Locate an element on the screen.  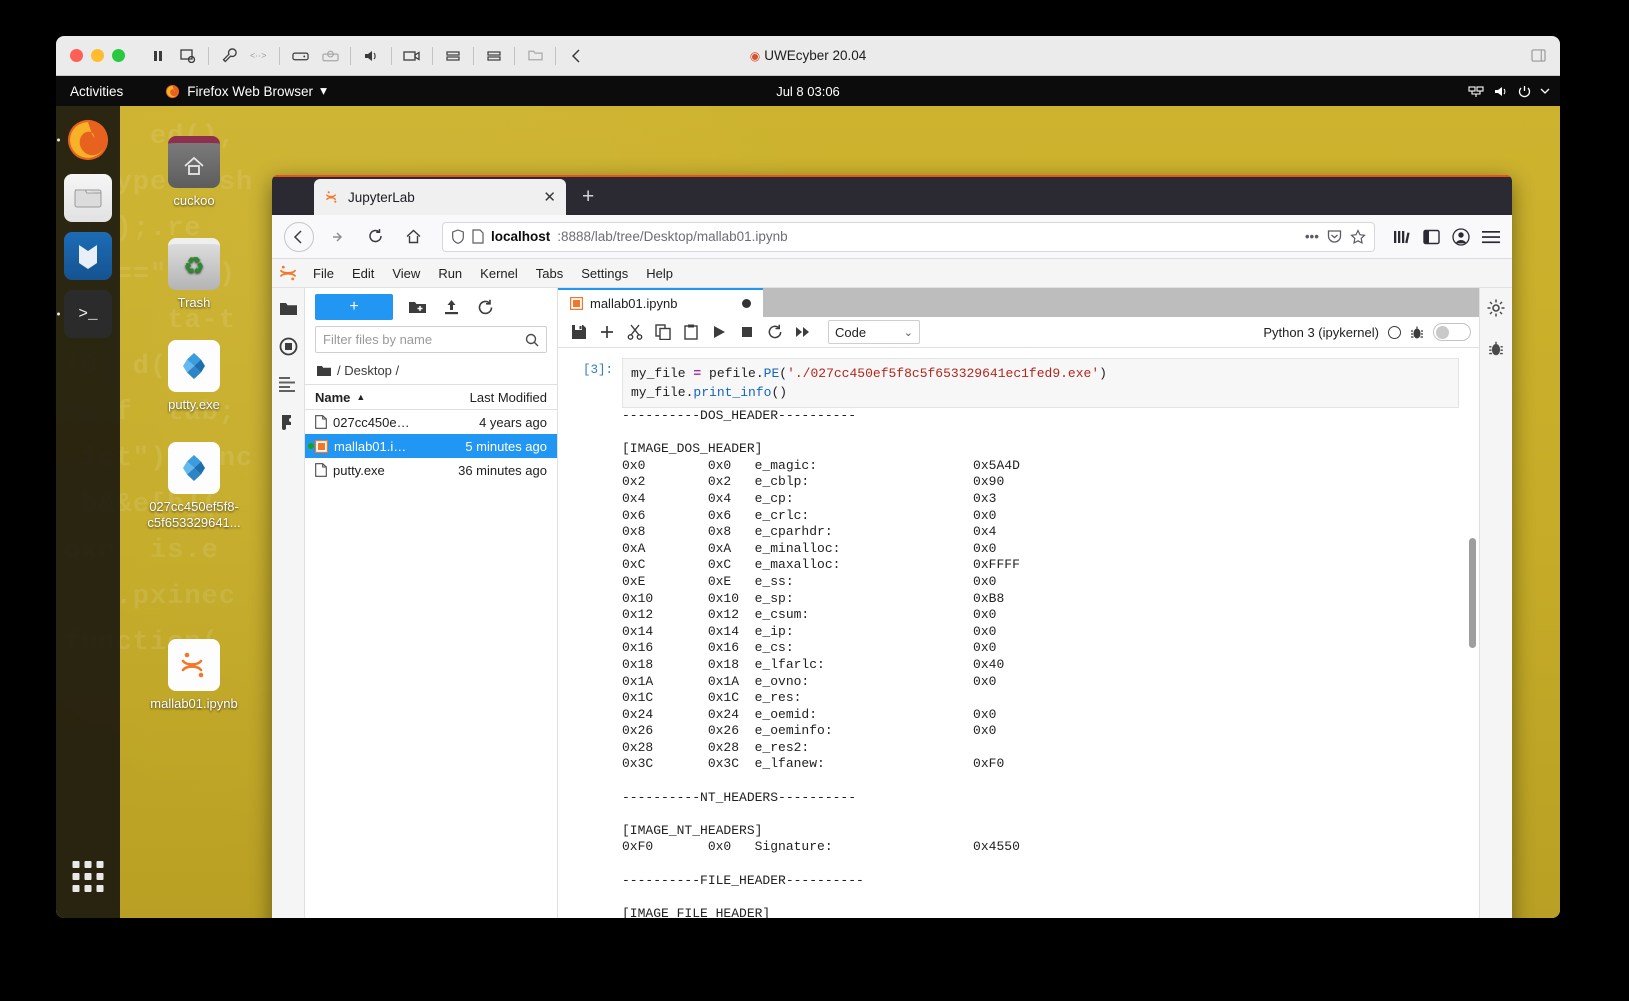
unsaved-indicator is located at coordinates (746, 303).